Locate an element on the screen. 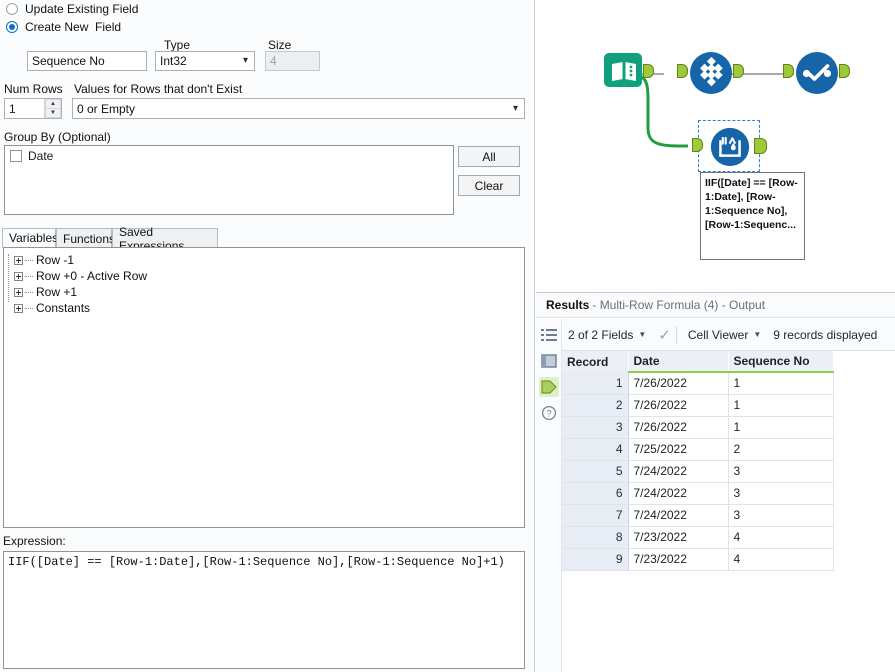  table-row: 8 7/23/2022 4 is located at coordinates (698, 537).